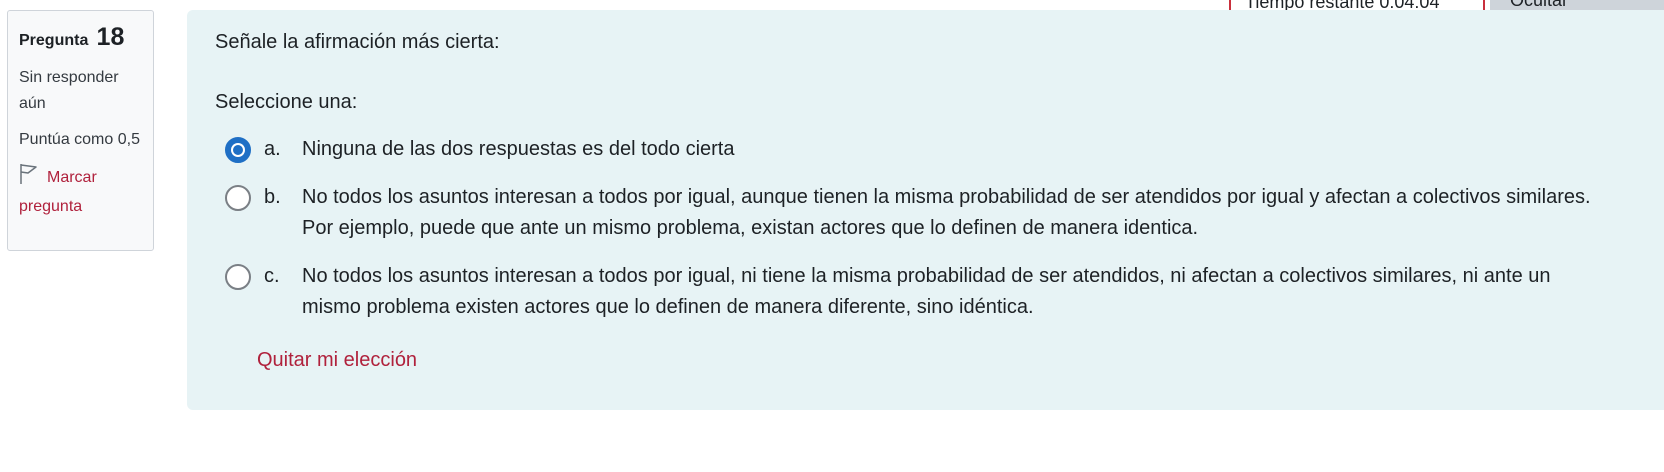  What do you see at coordinates (69, 90) in the screenshot?
I see `question-state: Sin responder aún` at bounding box center [69, 90].